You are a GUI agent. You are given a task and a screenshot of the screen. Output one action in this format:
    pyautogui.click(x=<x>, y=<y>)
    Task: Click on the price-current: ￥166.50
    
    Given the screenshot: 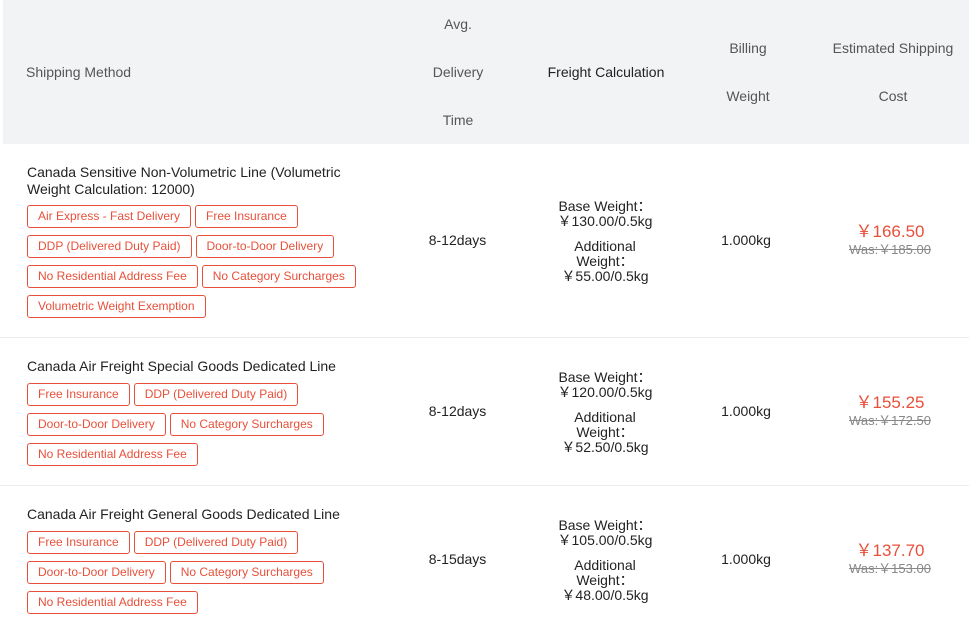 What is the action you would take?
    pyautogui.click(x=890, y=231)
    